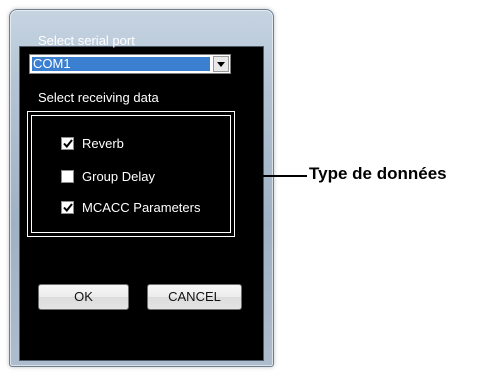 This screenshot has height=374, width=503. What do you see at coordinates (83, 297) in the screenshot?
I see `ok-button: OK` at bounding box center [83, 297].